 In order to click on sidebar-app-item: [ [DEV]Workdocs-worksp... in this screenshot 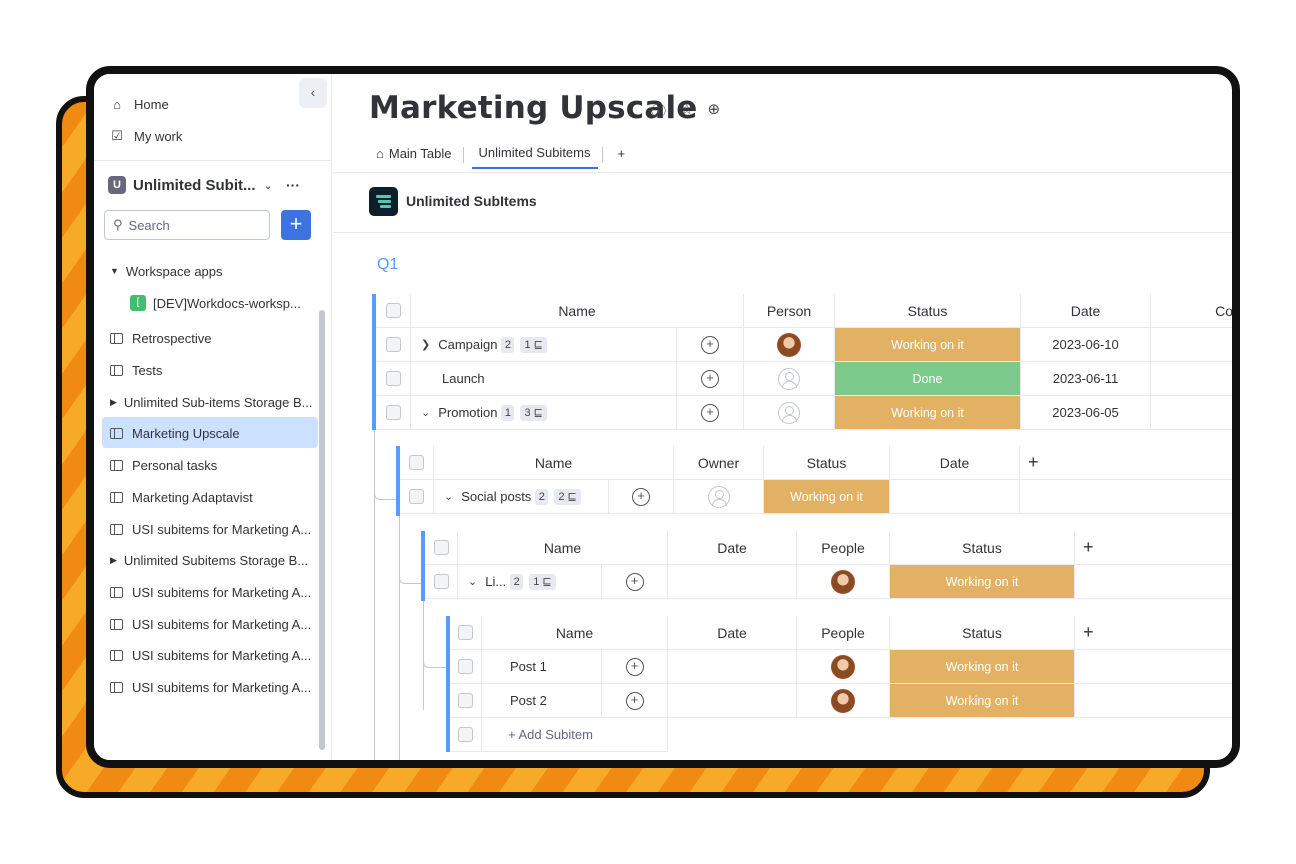, I will do `click(215, 303)`.